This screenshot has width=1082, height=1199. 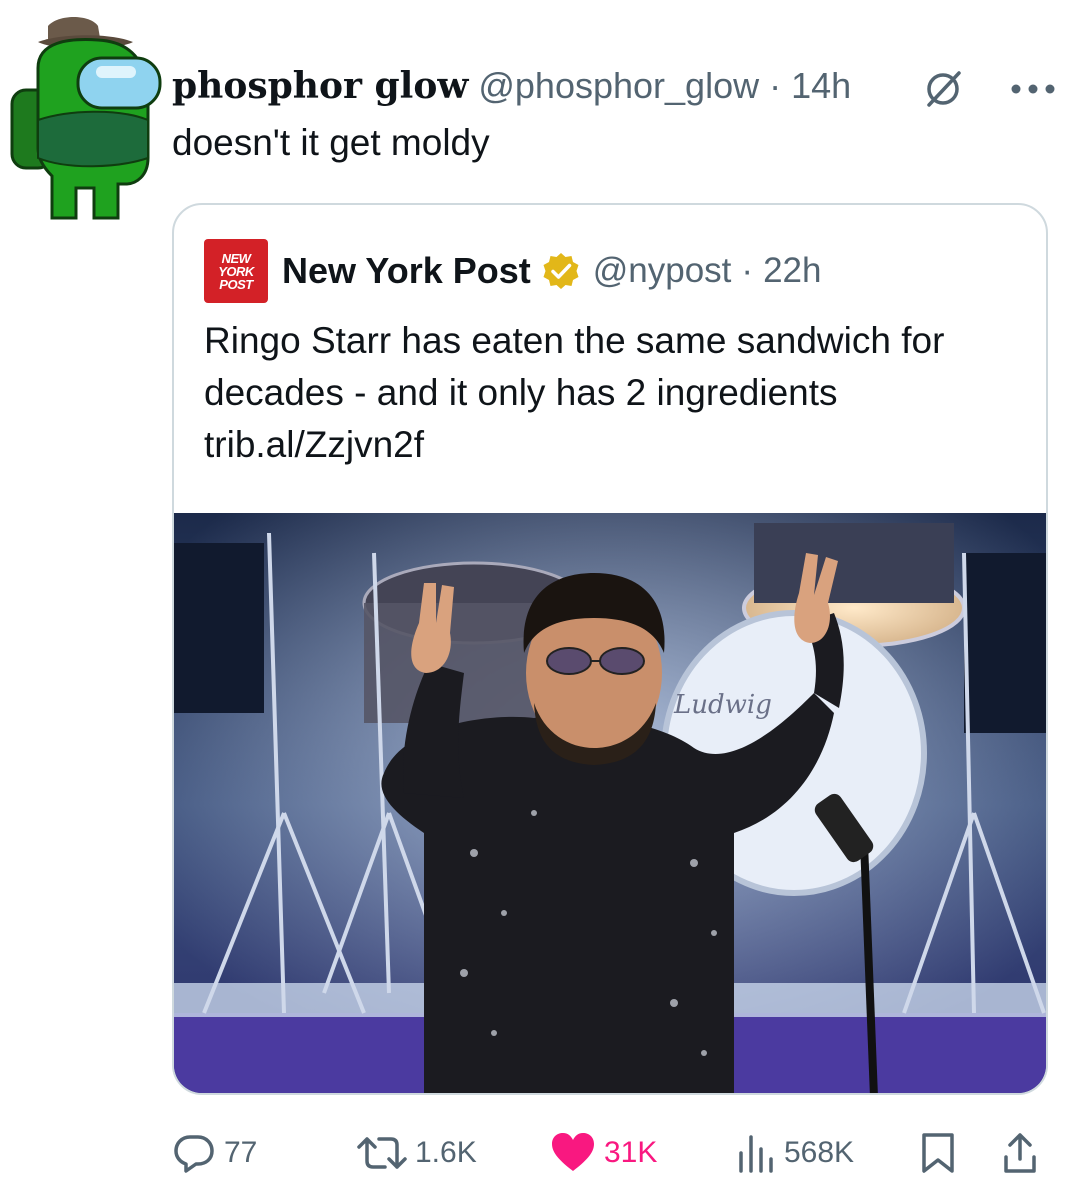 I want to click on share-button, so click(x=1024, y=1153).